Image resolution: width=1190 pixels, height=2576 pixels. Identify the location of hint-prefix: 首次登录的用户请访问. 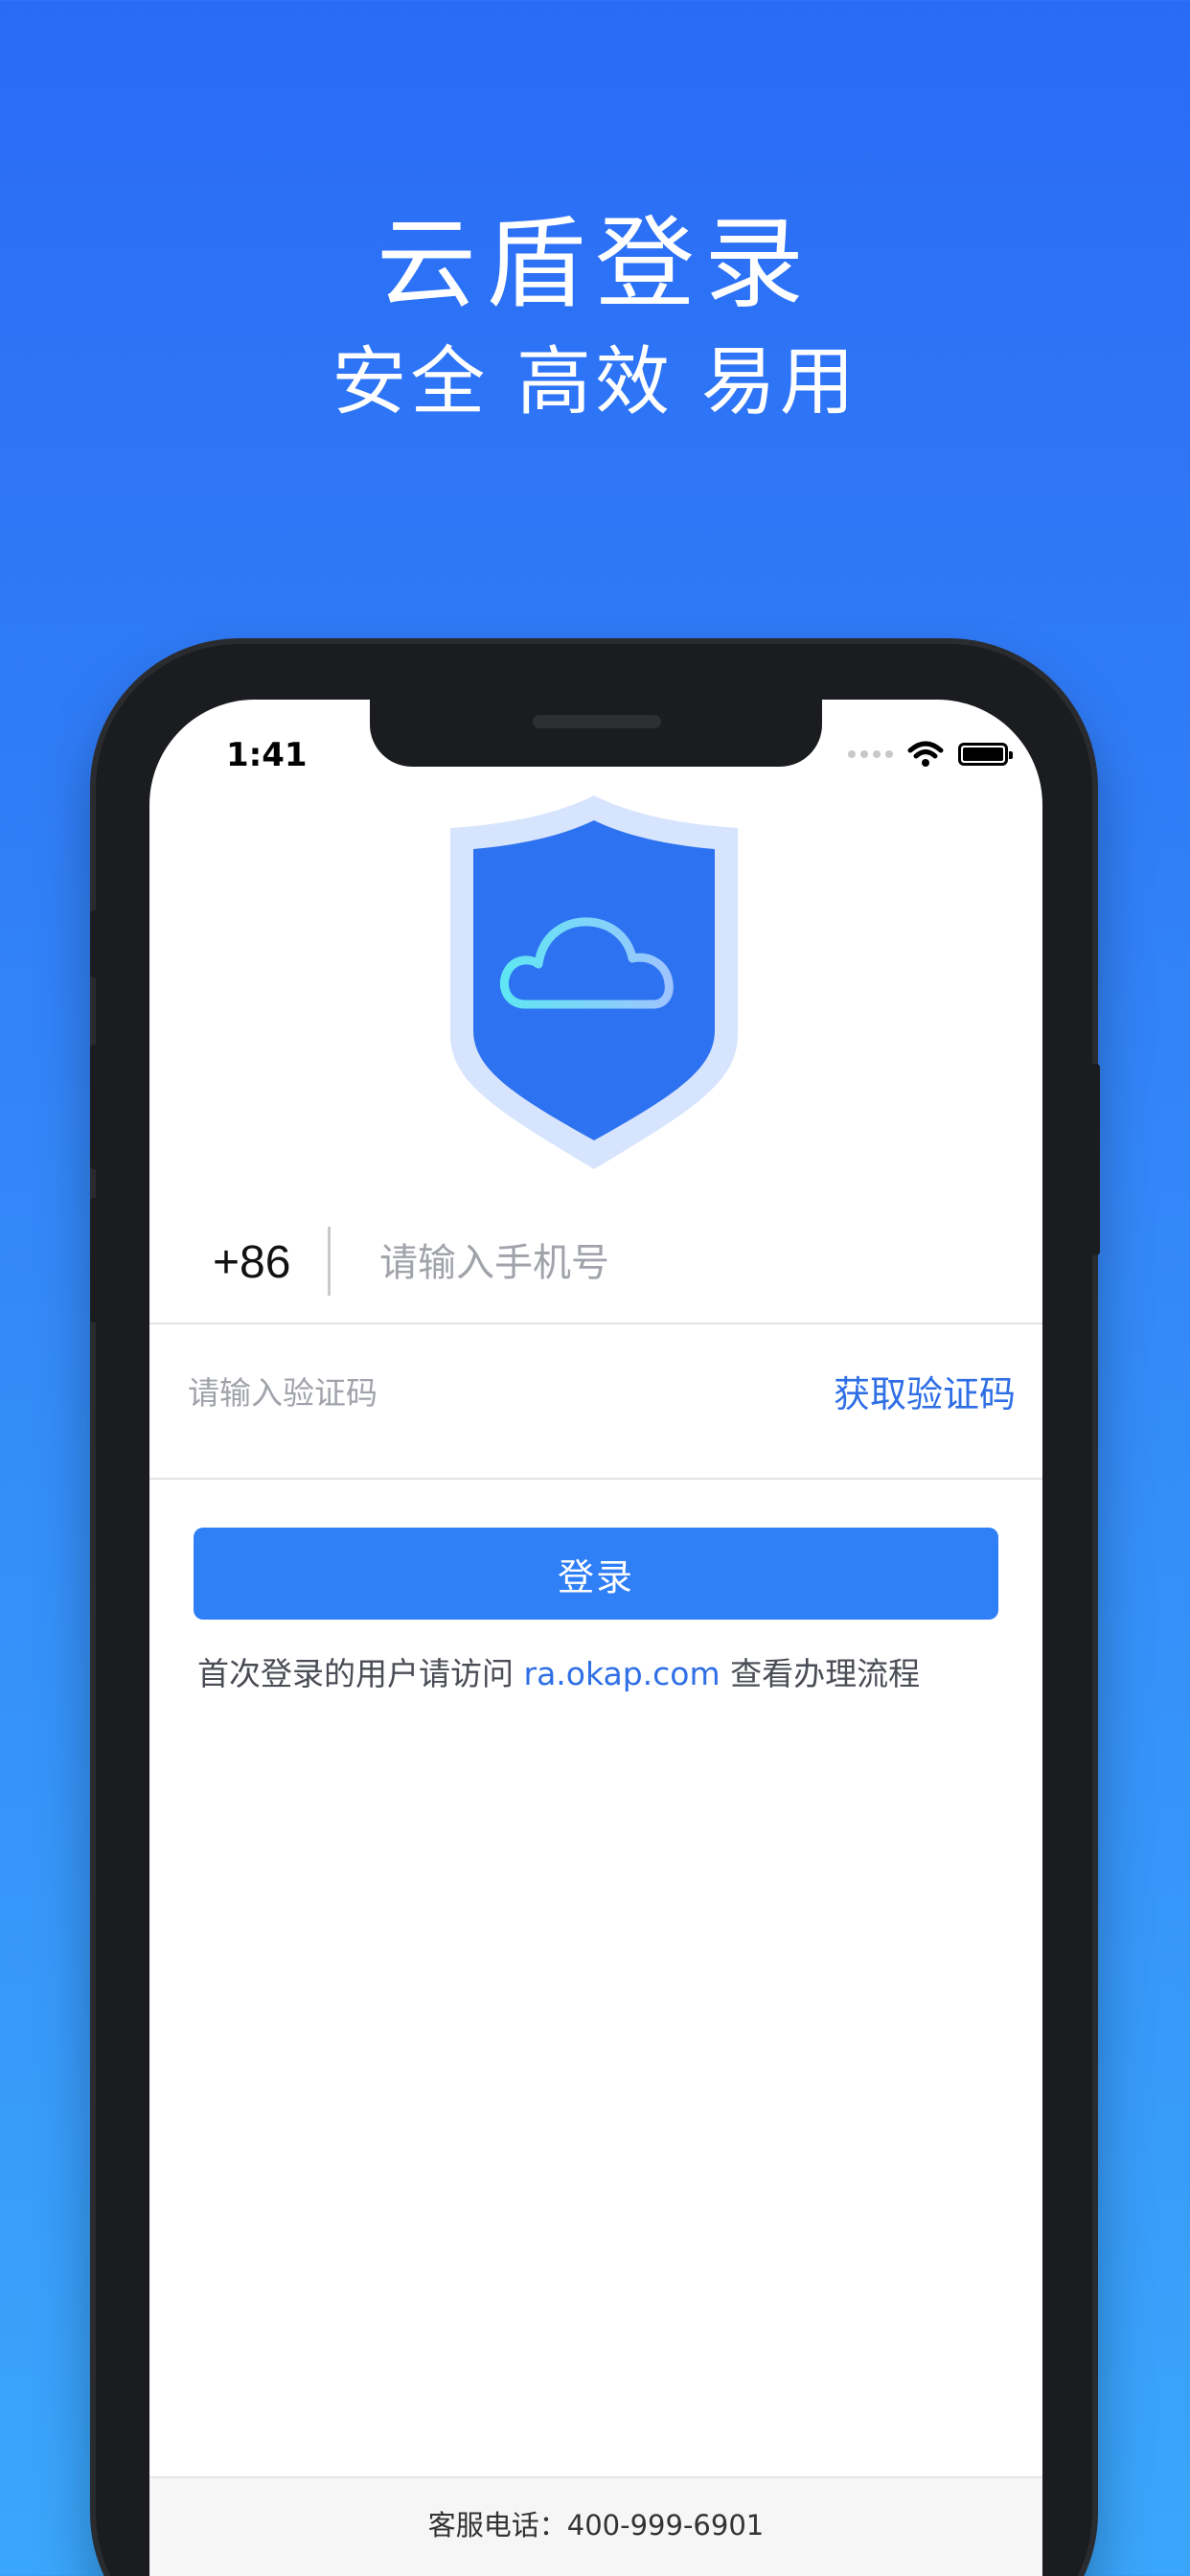
(360, 1673).